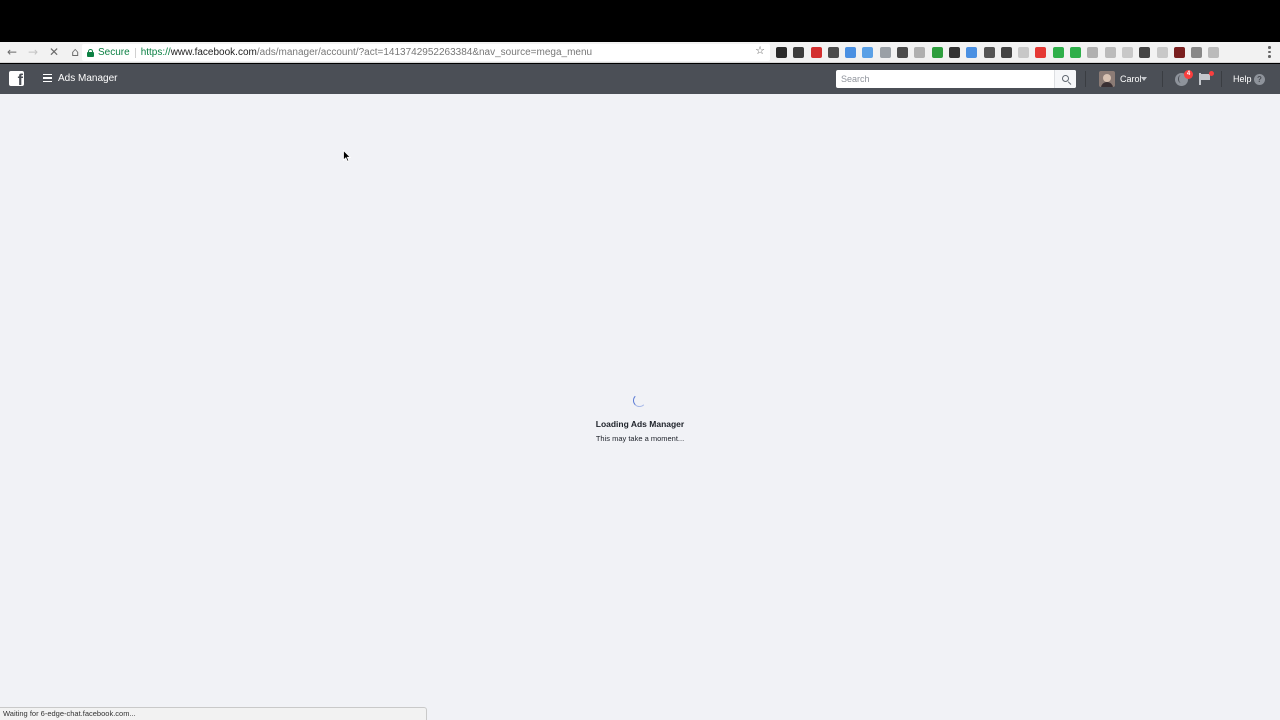 The width and height of the screenshot is (1280, 720). I want to click on hamburger-menu-icon, so click(47, 78).